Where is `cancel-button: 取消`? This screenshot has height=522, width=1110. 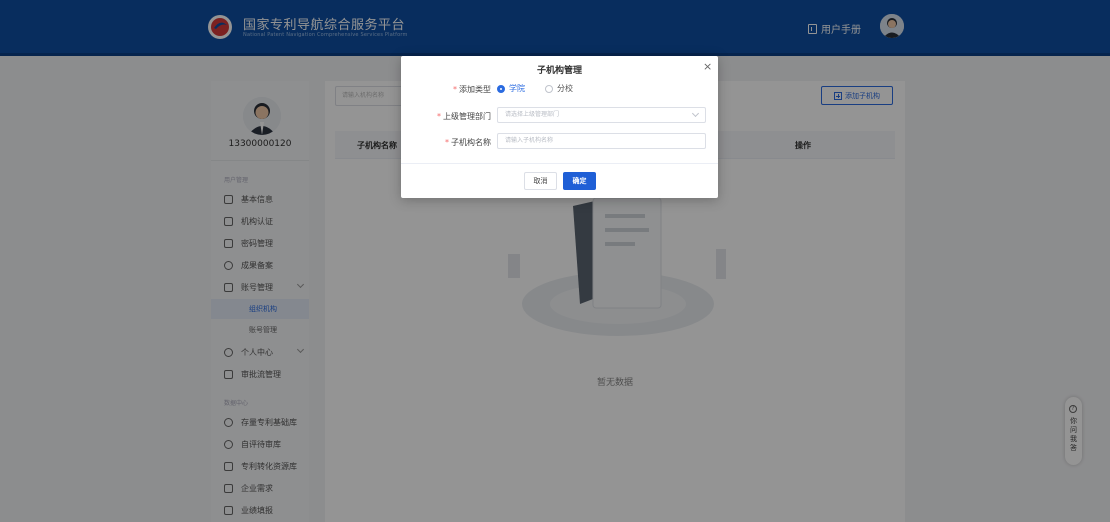
cancel-button: 取消 is located at coordinates (540, 181).